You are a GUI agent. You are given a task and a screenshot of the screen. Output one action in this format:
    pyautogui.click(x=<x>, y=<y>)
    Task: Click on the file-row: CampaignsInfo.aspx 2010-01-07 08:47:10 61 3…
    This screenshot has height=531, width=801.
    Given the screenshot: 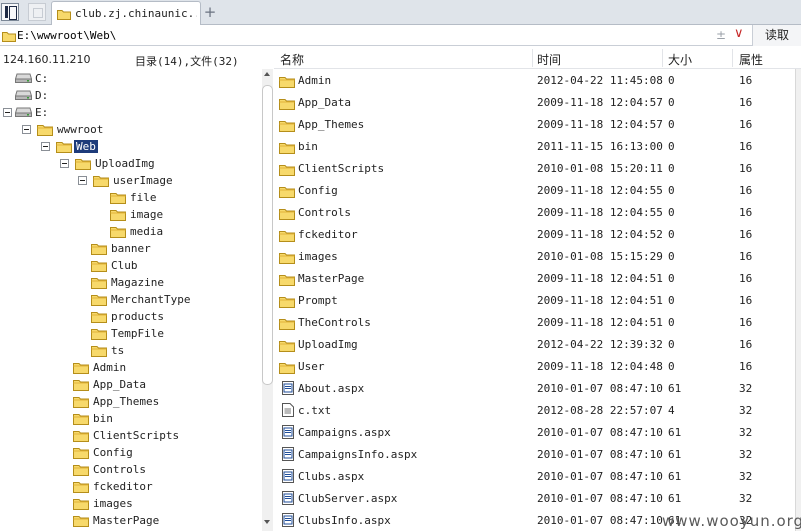 What is the action you would take?
    pyautogui.click(x=534, y=454)
    